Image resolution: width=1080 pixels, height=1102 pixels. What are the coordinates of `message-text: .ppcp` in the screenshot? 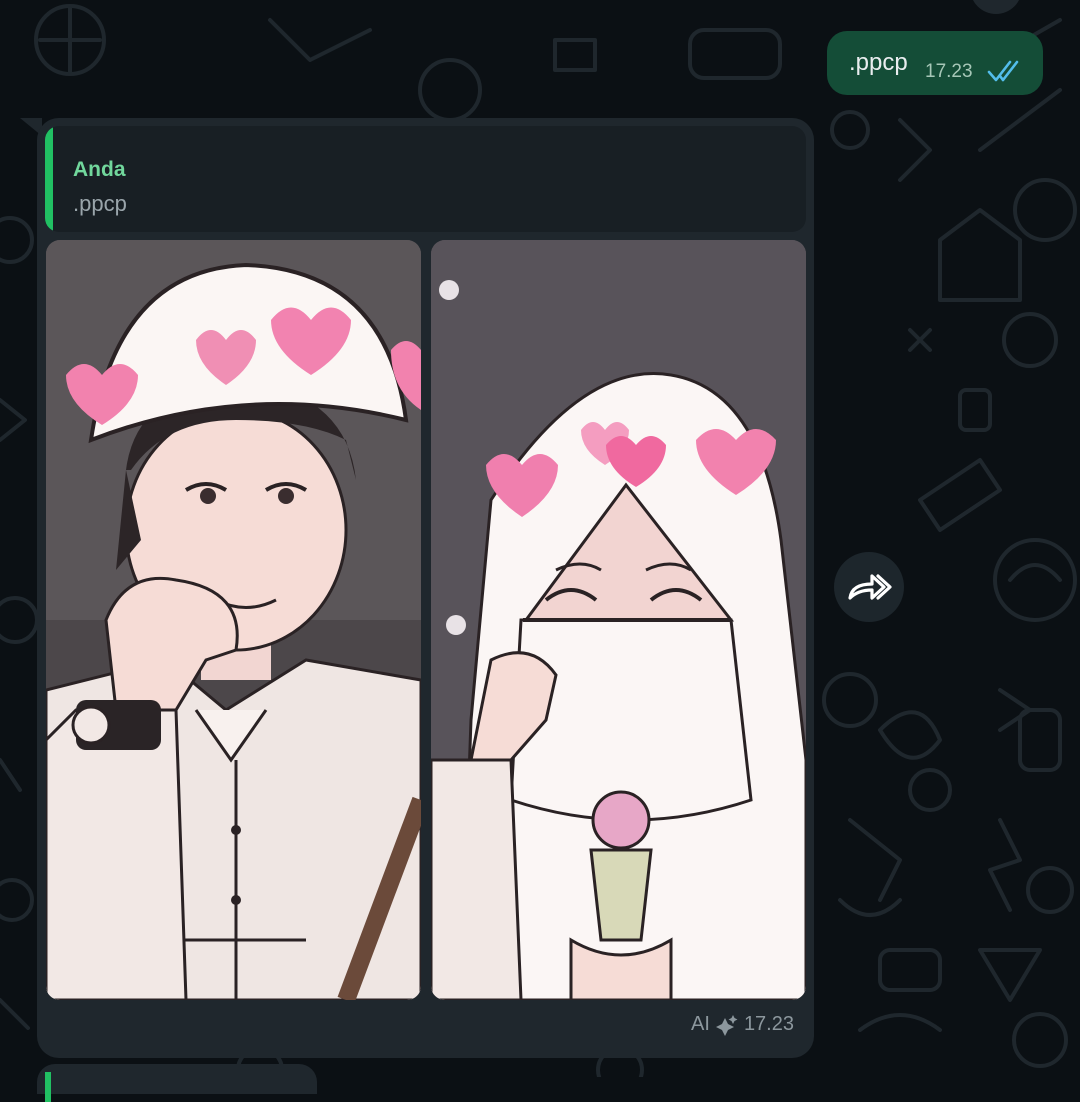 It's located at (878, 62).